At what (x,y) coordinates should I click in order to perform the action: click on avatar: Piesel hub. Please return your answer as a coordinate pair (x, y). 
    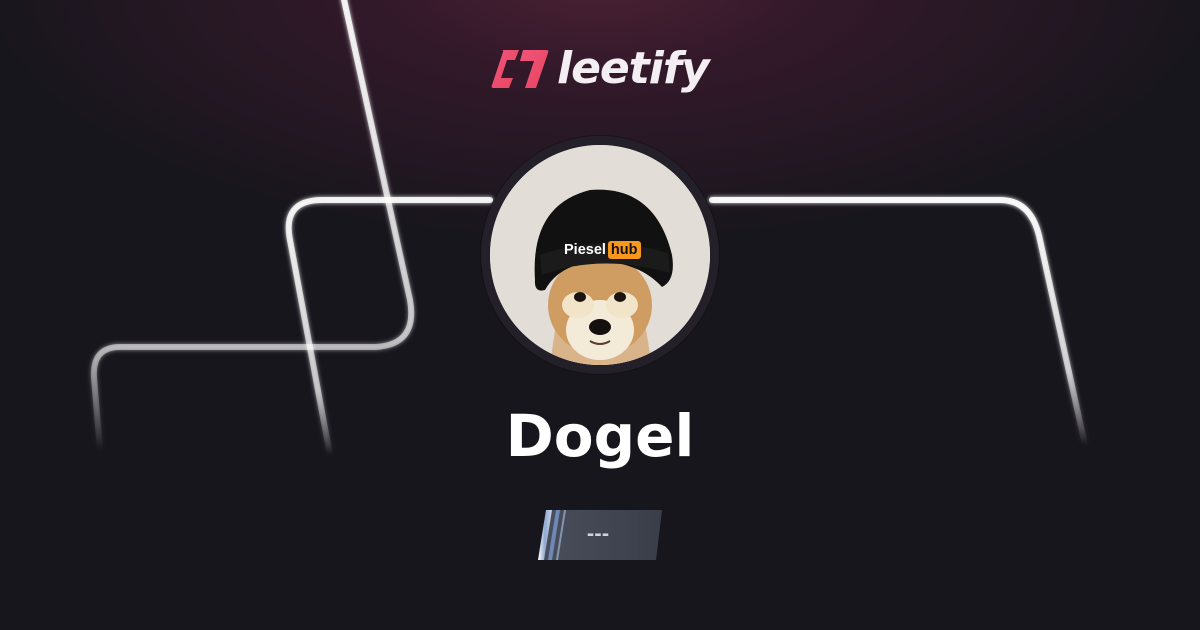
    Looking at the image, I should click on (600, 255).